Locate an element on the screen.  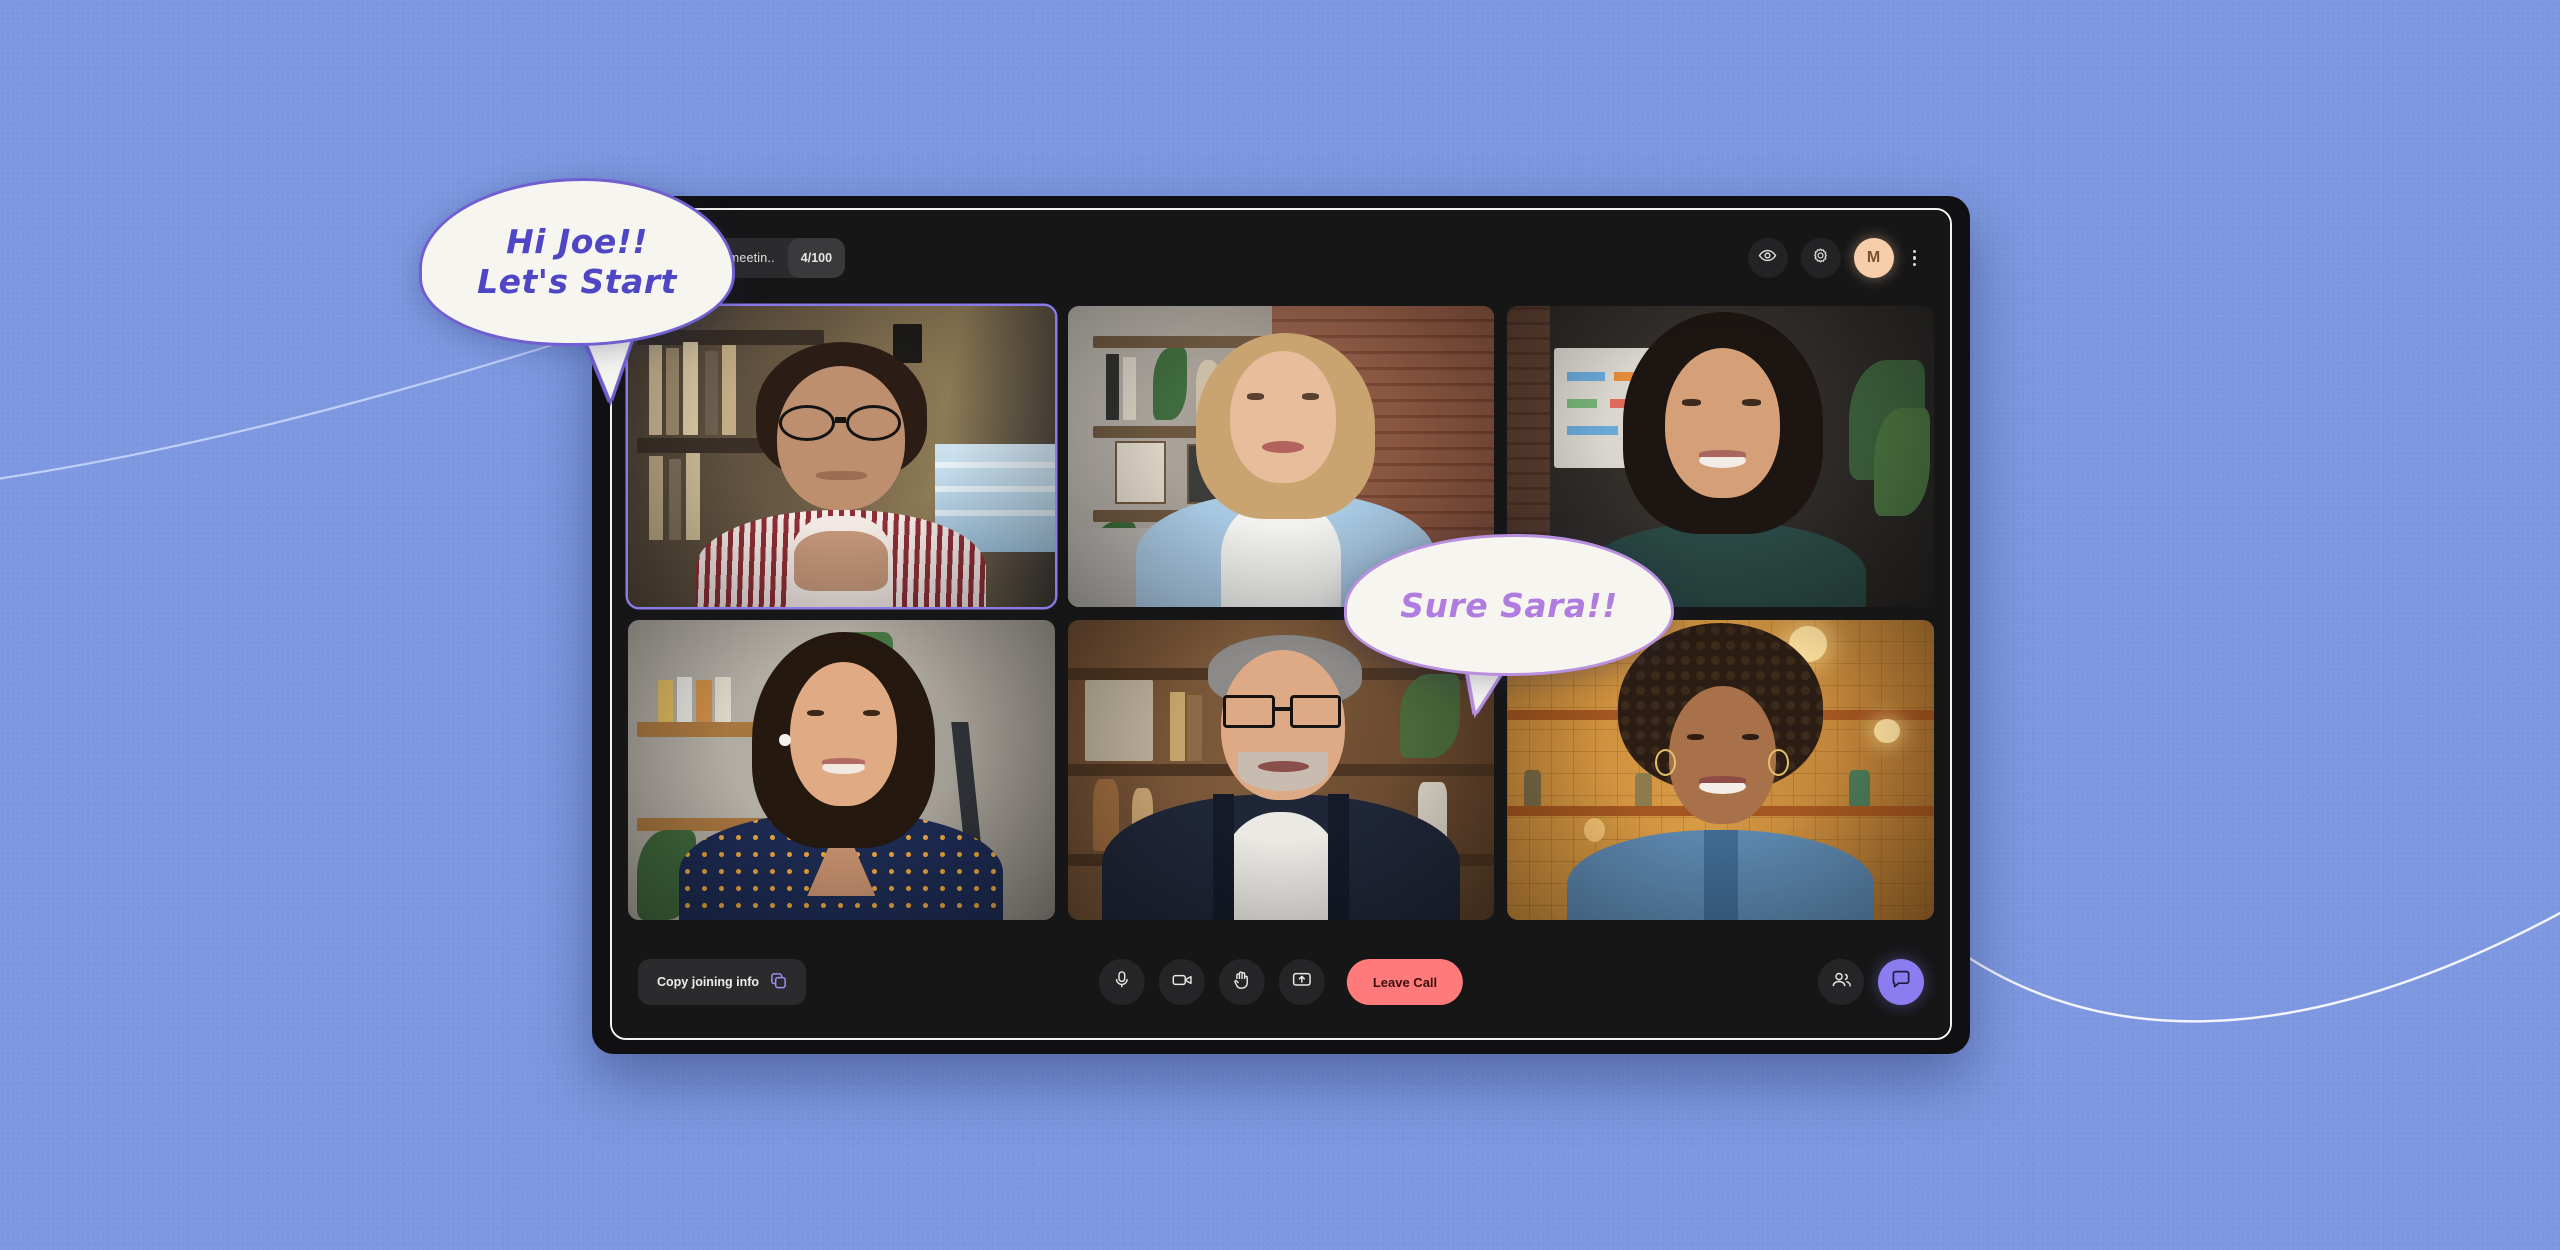
header-actions: M is located at coordinates (1835, 258).